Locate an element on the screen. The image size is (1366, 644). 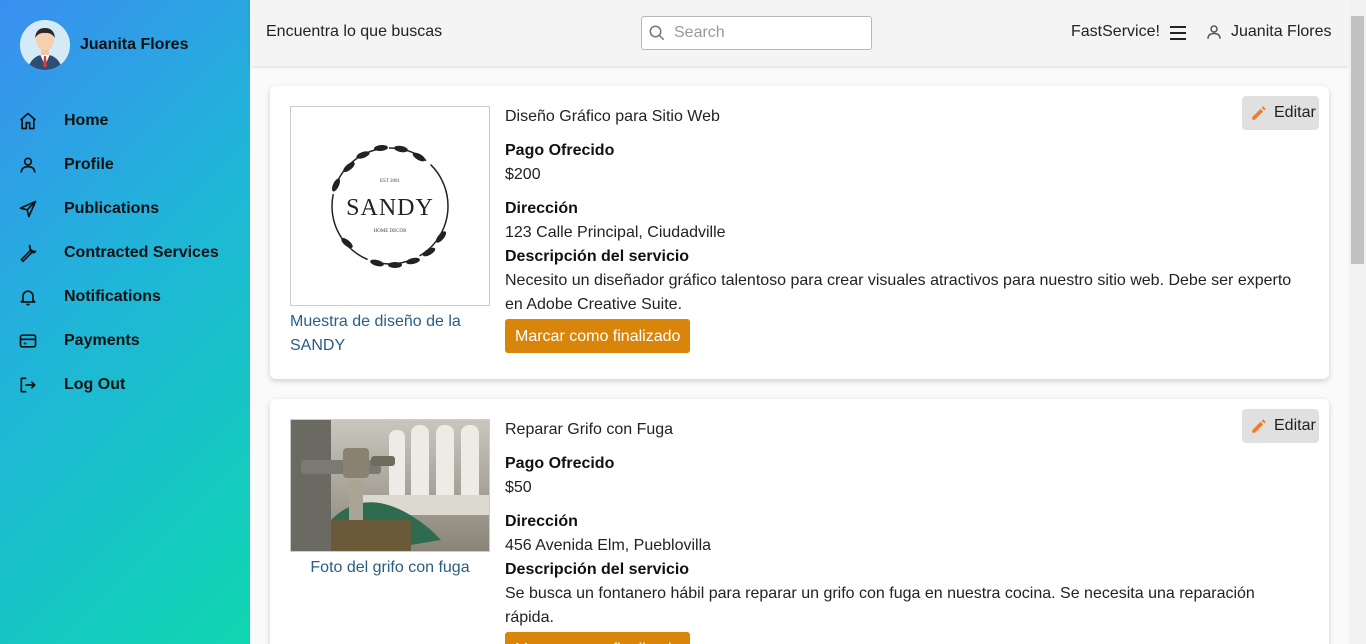
topbar-user-name: Juanita Flores is located at coordinates (1281, 31).